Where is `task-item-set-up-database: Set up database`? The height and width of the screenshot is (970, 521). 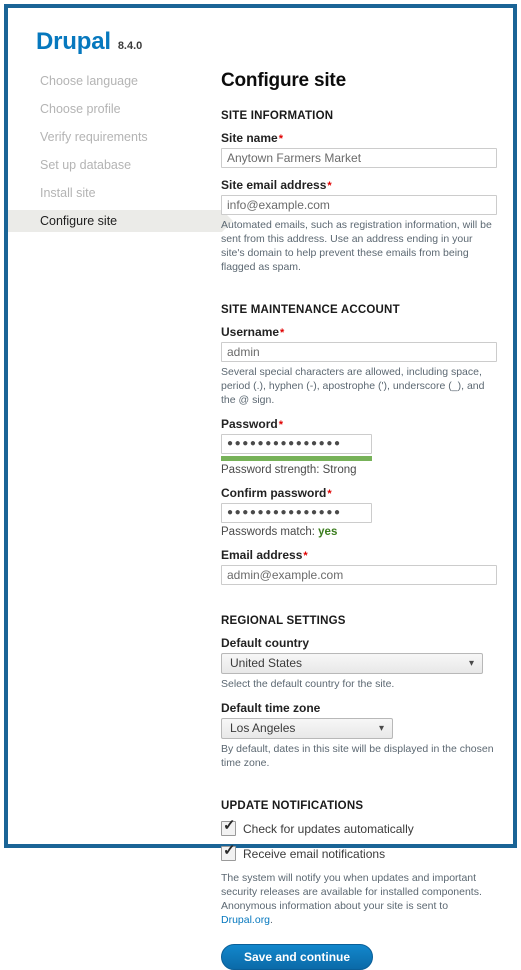
task-item-set-up-database: Set up database is located at coordinates (86, 165).